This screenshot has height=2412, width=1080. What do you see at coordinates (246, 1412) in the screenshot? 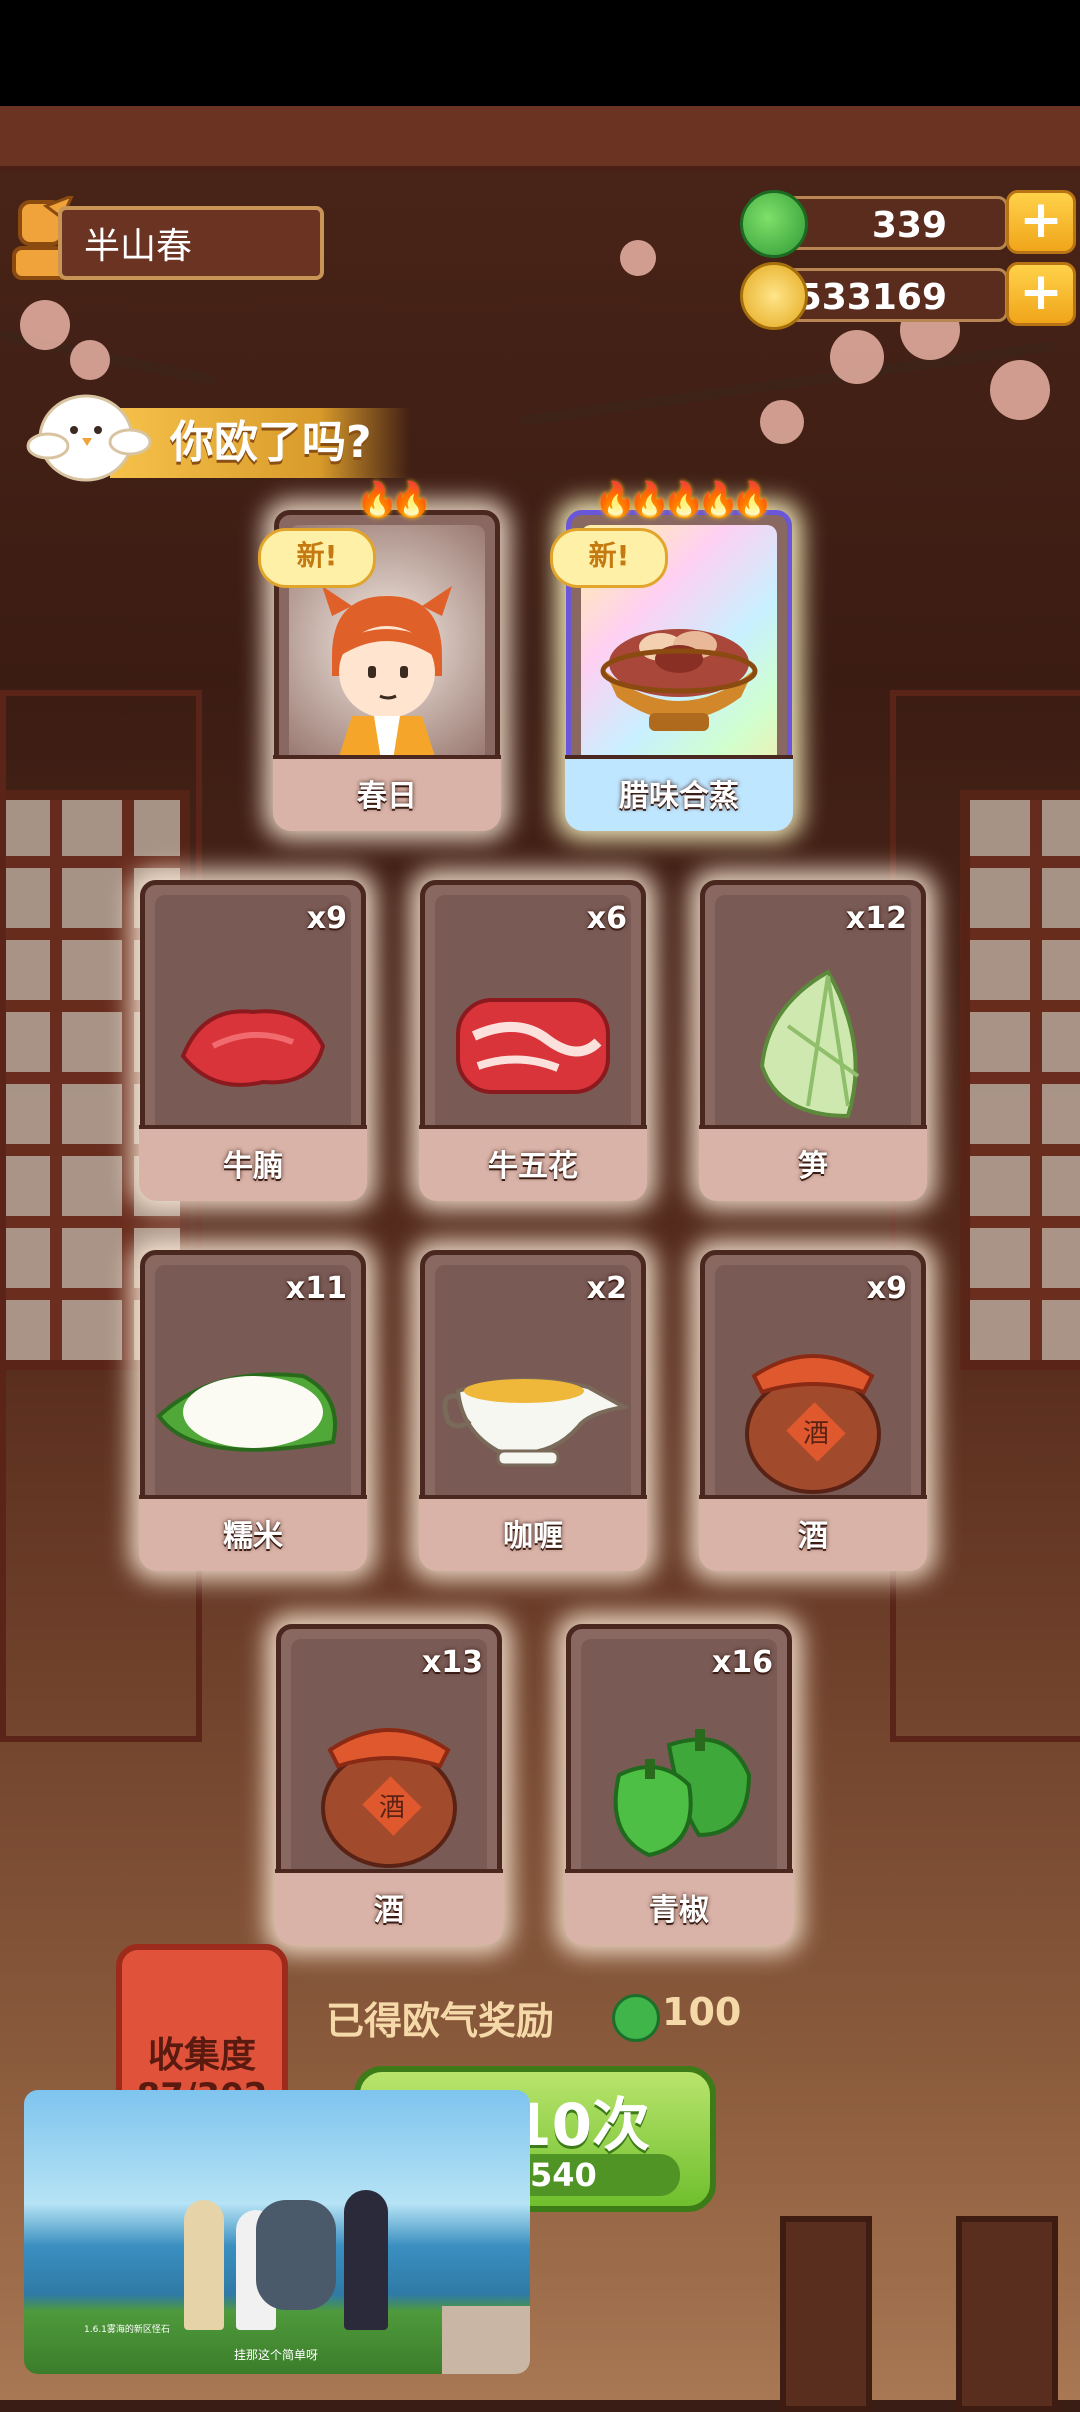
I see `sticky-rice-icon` at bounding box center [246, 1412].